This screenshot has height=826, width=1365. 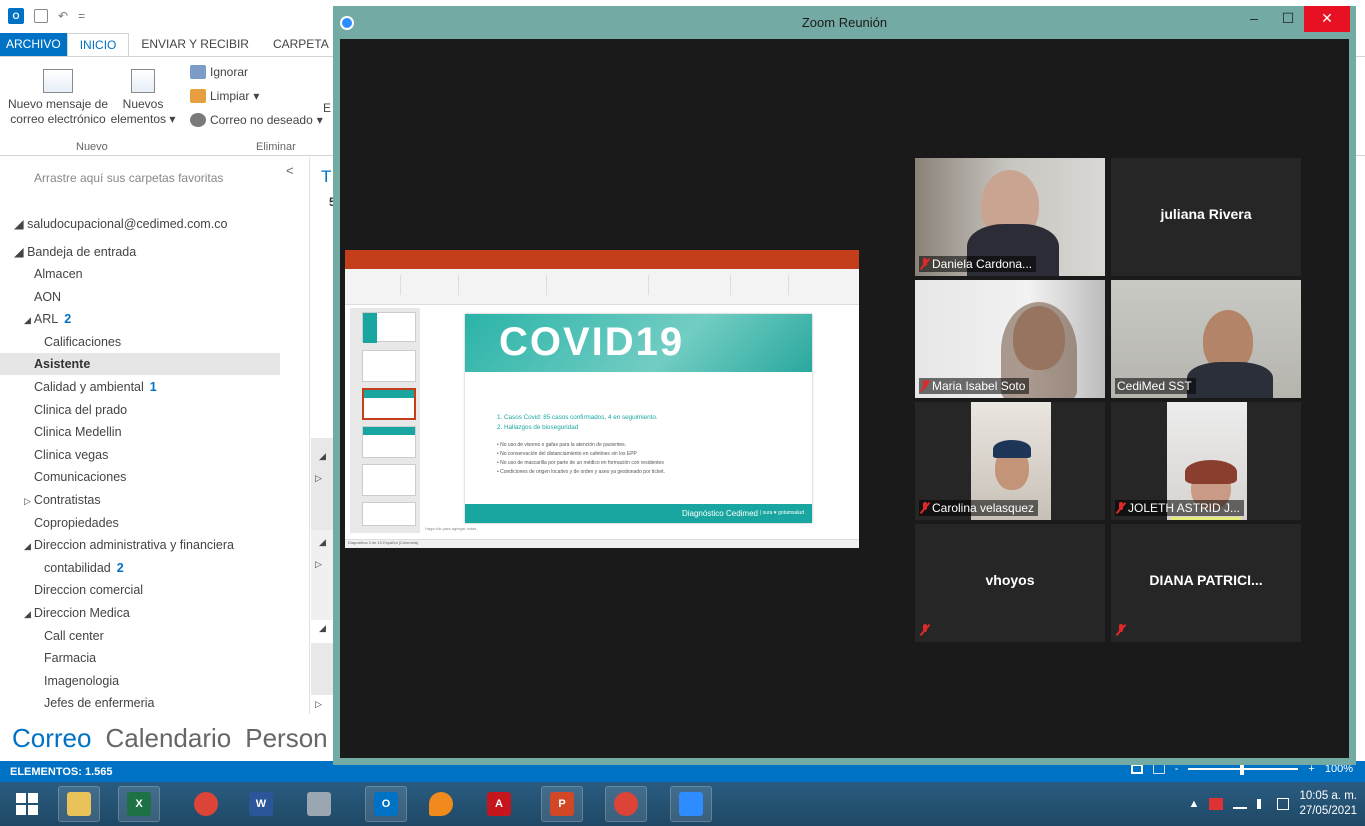 I want to click on folder-item: Direccion comercial, so click(x=140, y=590).